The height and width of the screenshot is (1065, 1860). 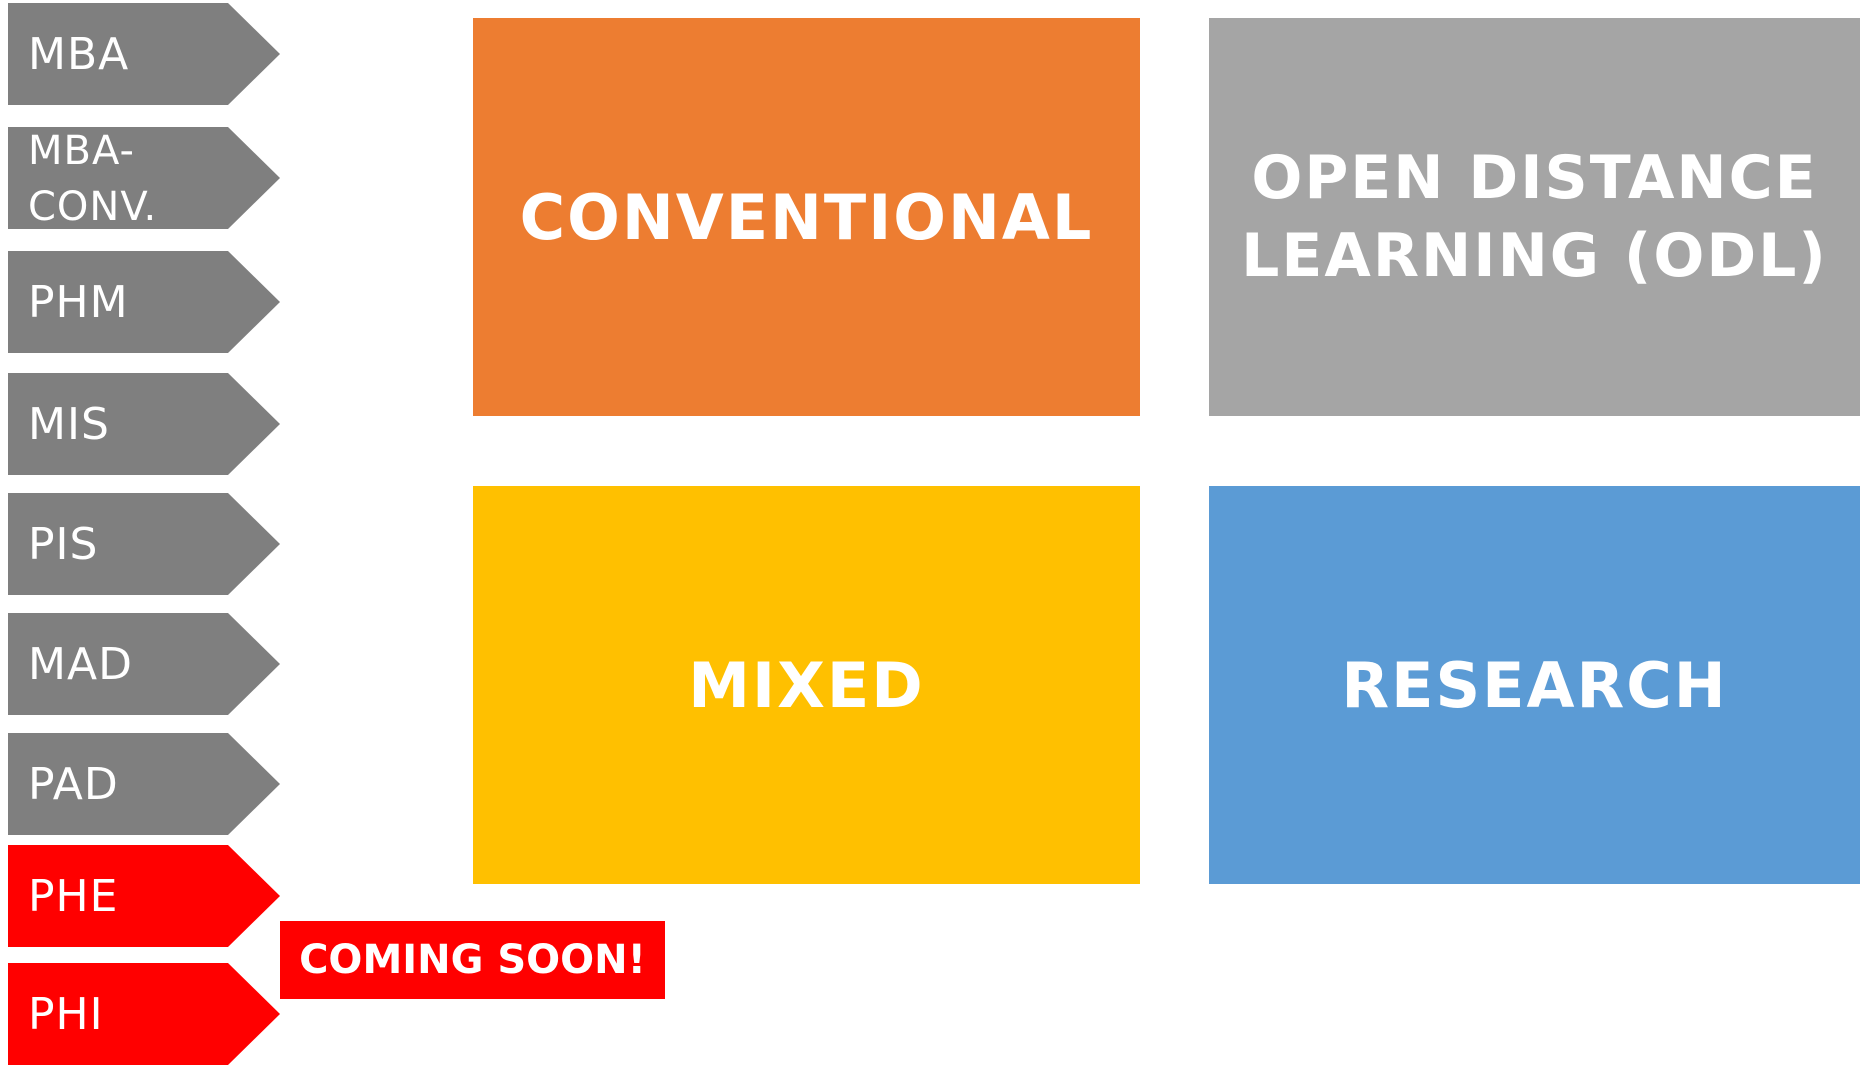 I want to click on program-tab-label: PHM, so click(x=78, y=302).